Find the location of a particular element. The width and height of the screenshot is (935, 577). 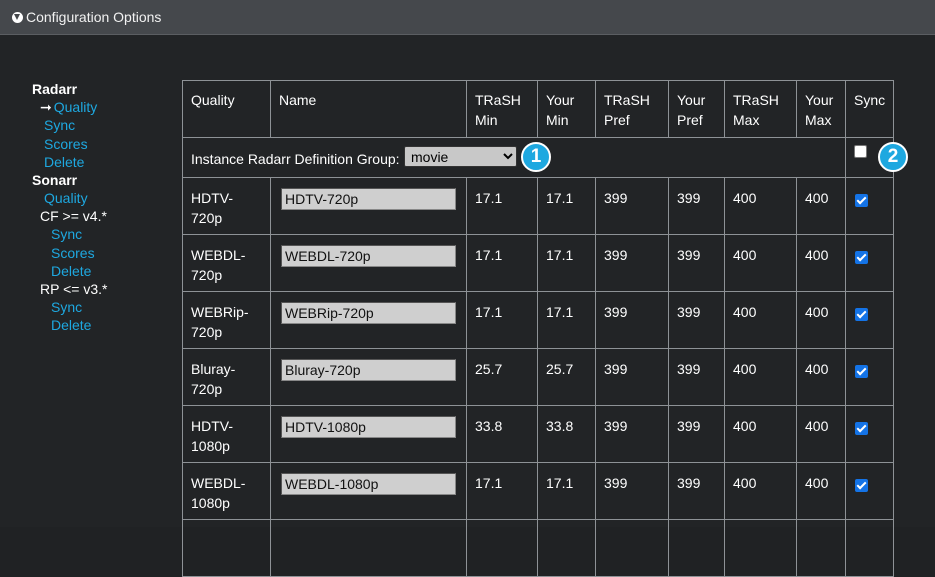

sidebar-item-cf-sync: Sync is located at coordinates (66, 234).